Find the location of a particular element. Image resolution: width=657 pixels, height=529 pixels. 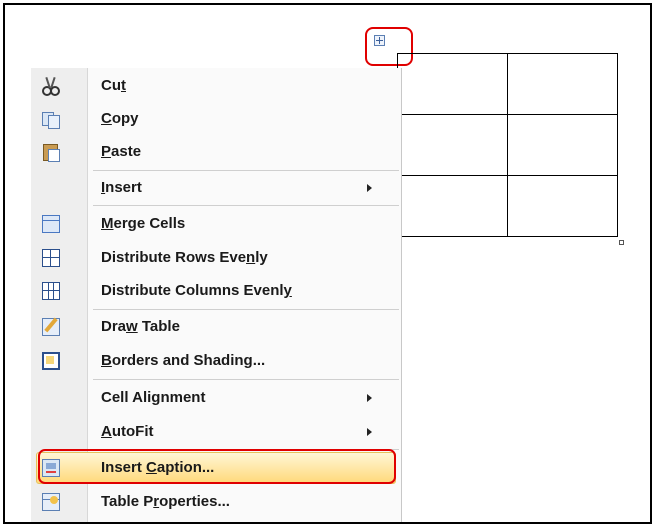

document-table is located at coordinates (507, 145).